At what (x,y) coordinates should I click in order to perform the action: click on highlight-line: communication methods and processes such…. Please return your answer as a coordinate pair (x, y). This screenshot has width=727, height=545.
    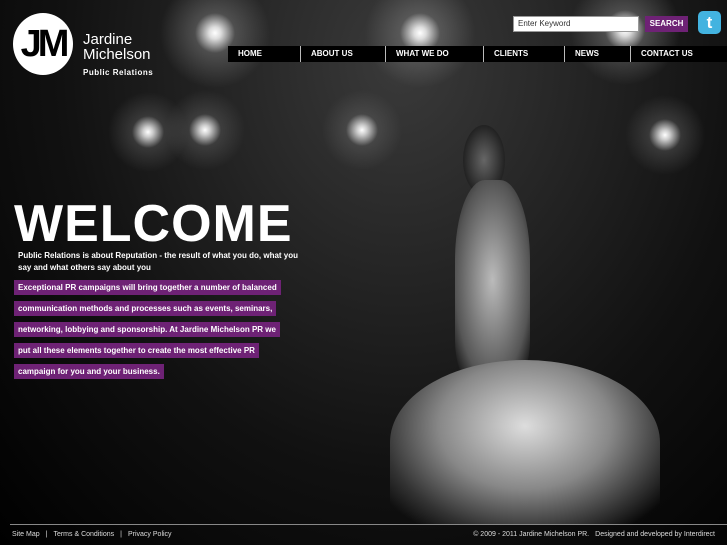
    Looking at the image, I should click on (145, 308).